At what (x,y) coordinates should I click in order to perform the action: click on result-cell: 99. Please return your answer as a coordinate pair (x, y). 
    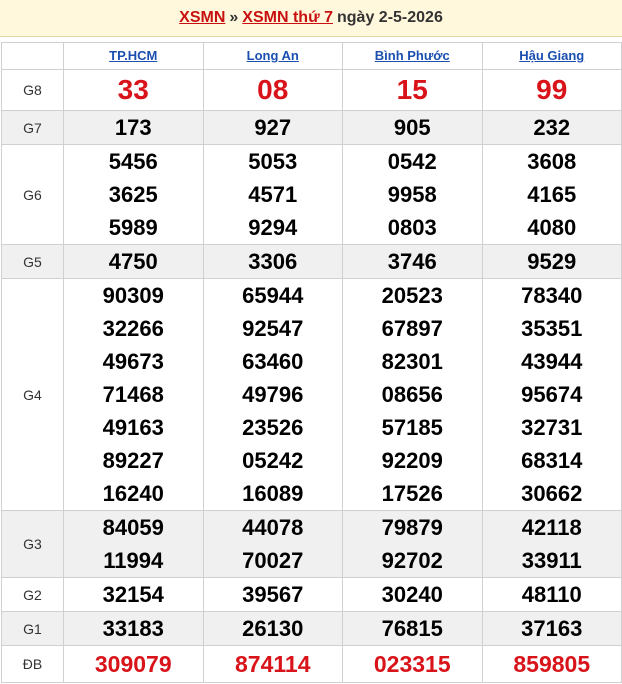
    Looking at the image, I should click on (551, 90).